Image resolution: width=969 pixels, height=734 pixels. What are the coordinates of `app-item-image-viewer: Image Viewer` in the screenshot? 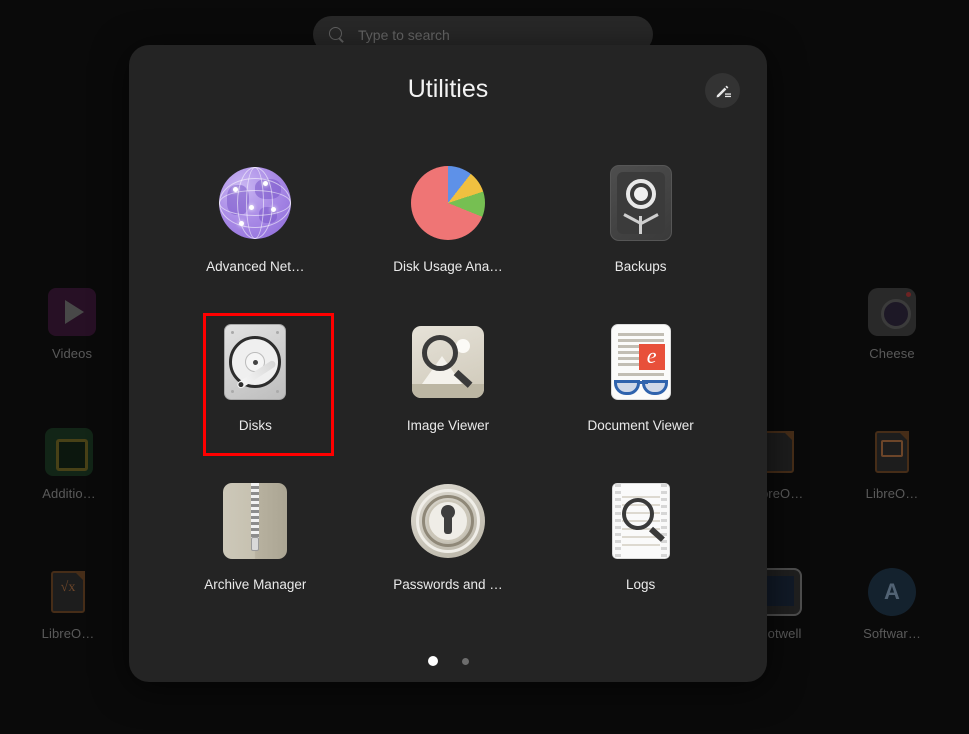 It's located at (448, 393).